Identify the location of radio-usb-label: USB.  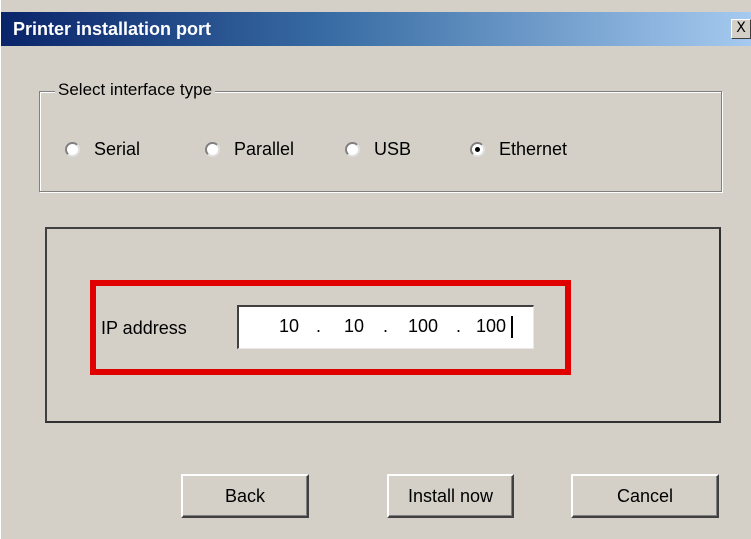
(393, 148).